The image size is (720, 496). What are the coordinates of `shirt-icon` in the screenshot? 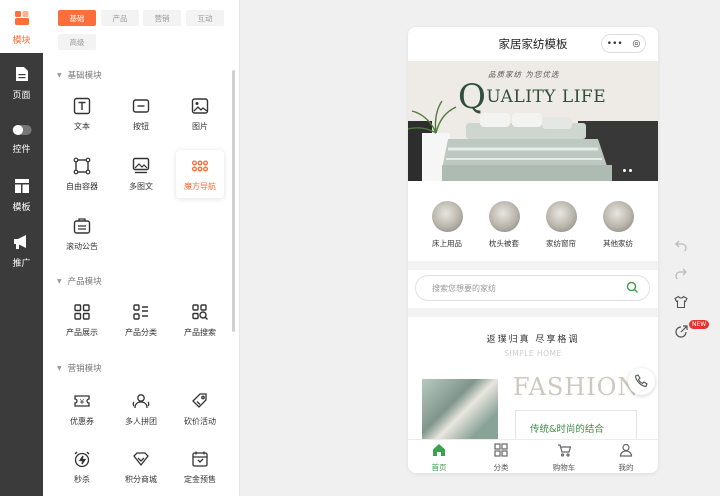 It's located at (681, 303).